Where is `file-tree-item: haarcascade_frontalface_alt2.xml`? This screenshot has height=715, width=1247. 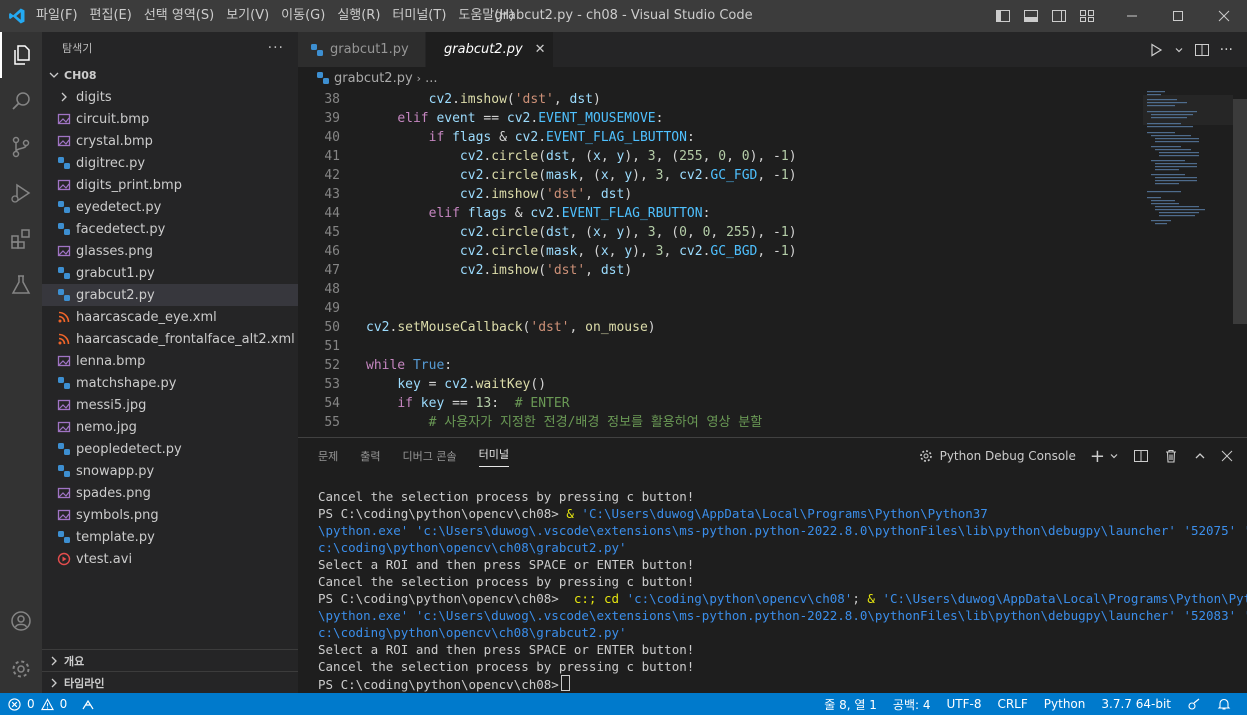 file-tree-item: haarcascade_frontalface_alt2.xml is located at coordinates (170, 339).